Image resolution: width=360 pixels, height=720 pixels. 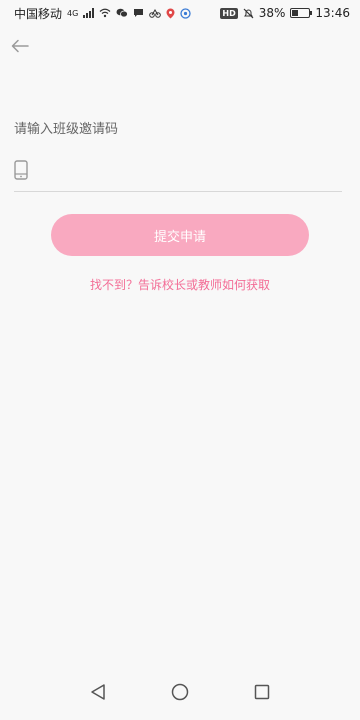 I want to click on wifi-icon, so click(x=105, y=13).